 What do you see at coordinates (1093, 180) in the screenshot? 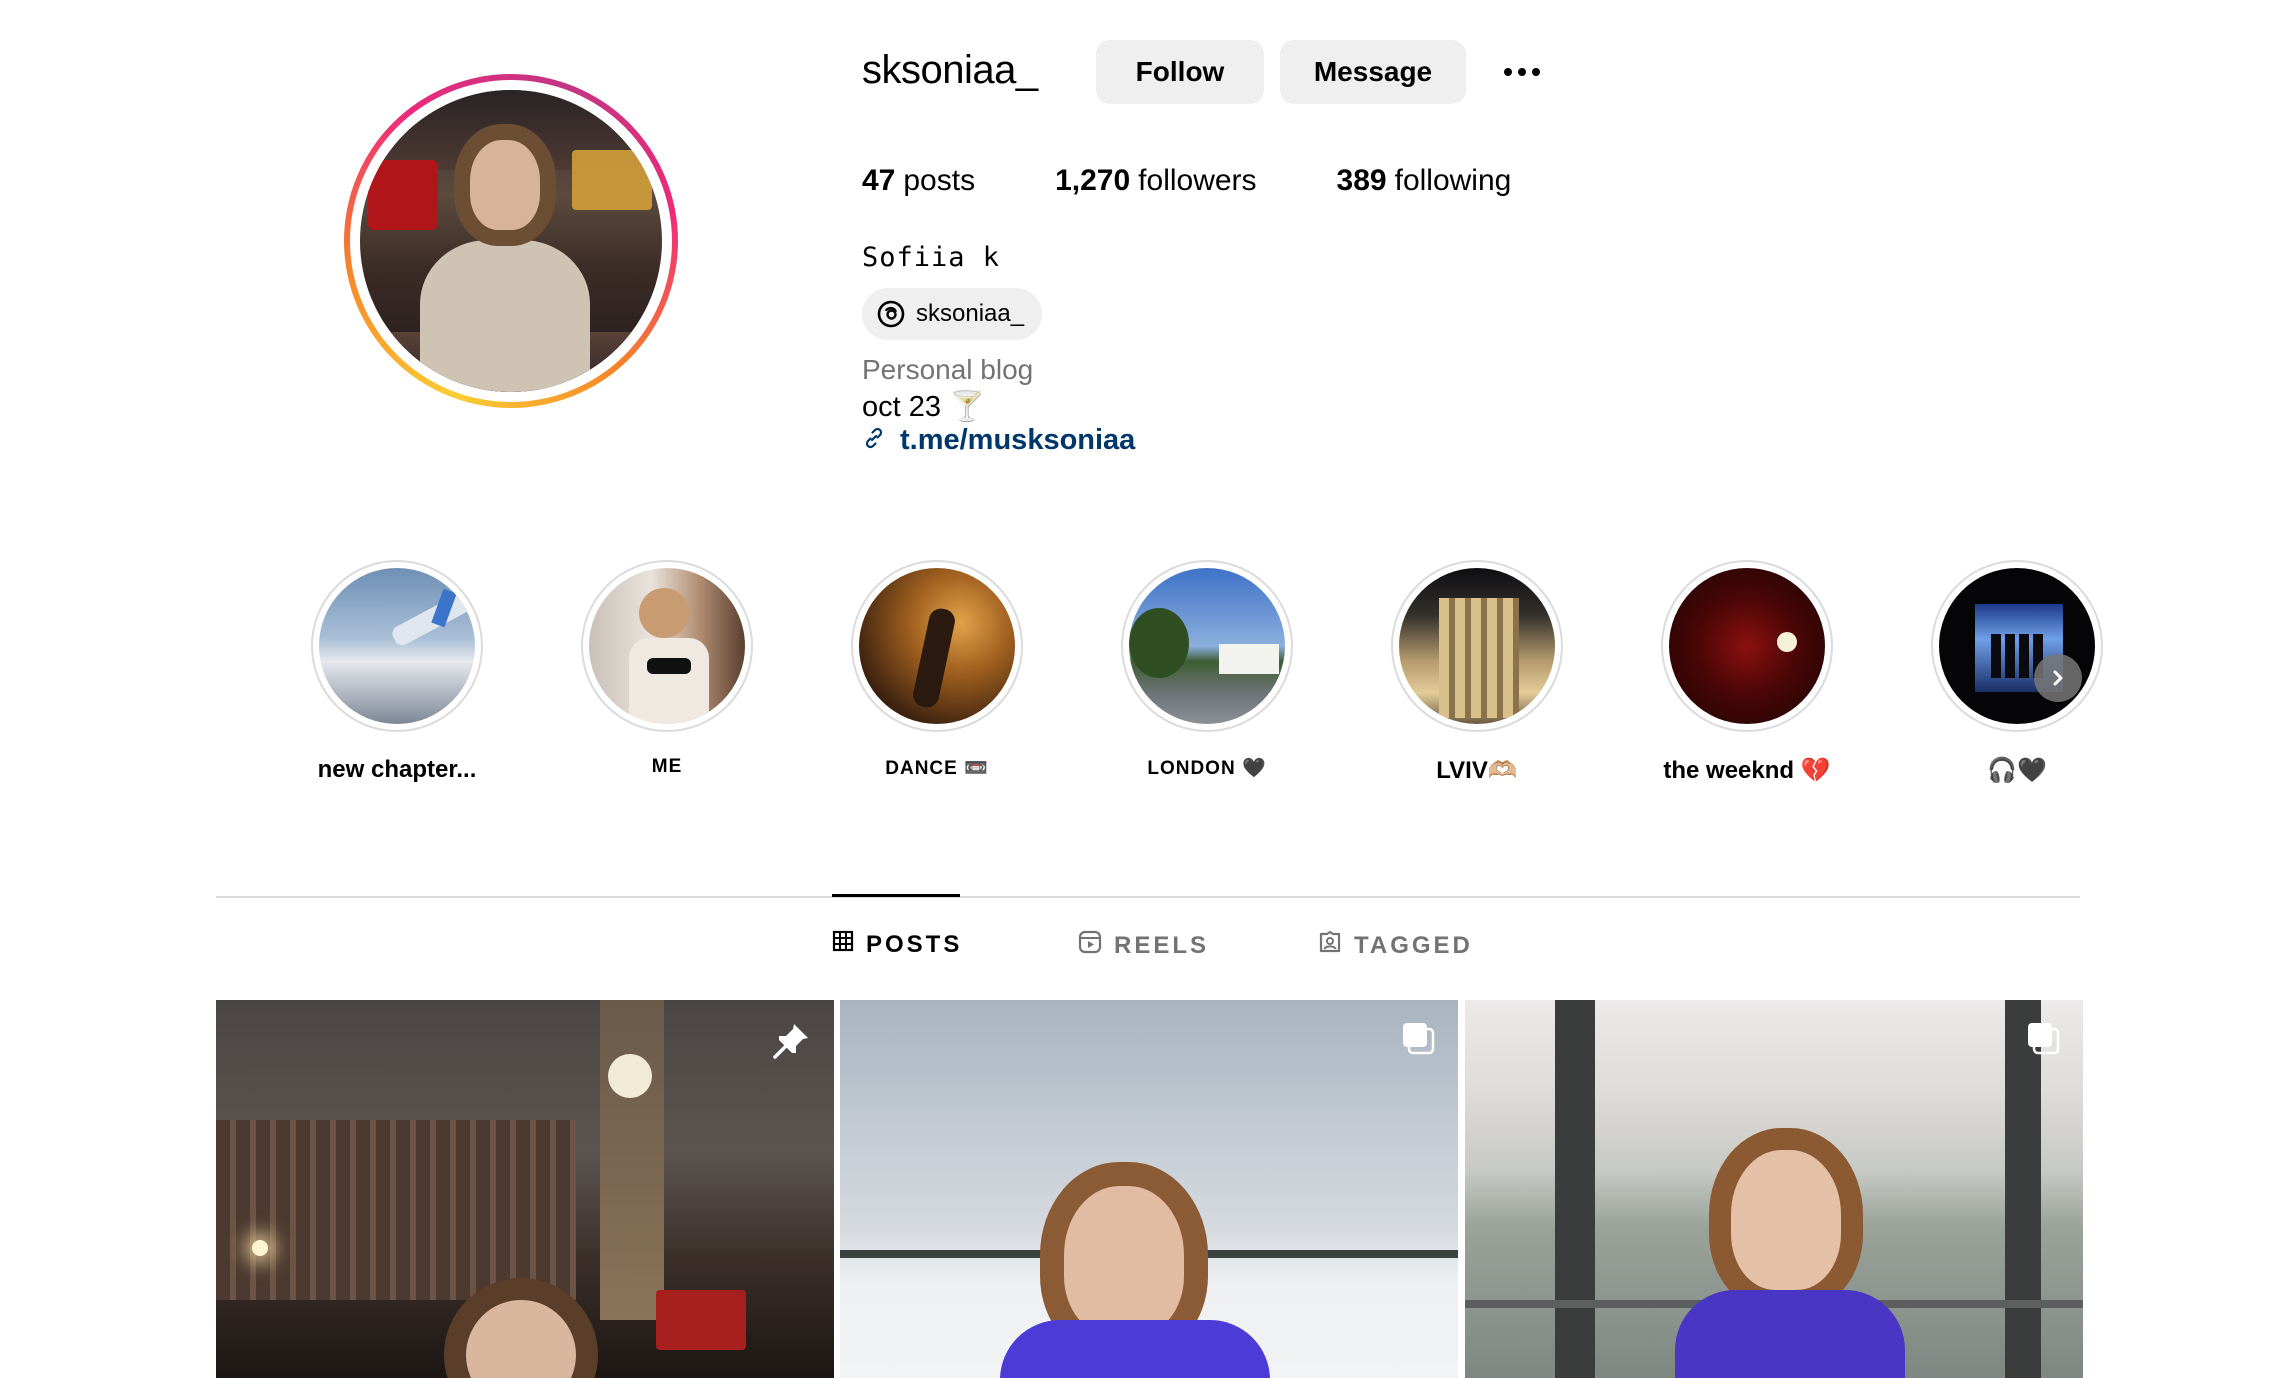
I see `followers-count-value: 1,270` at bounding box center [1093, 180].